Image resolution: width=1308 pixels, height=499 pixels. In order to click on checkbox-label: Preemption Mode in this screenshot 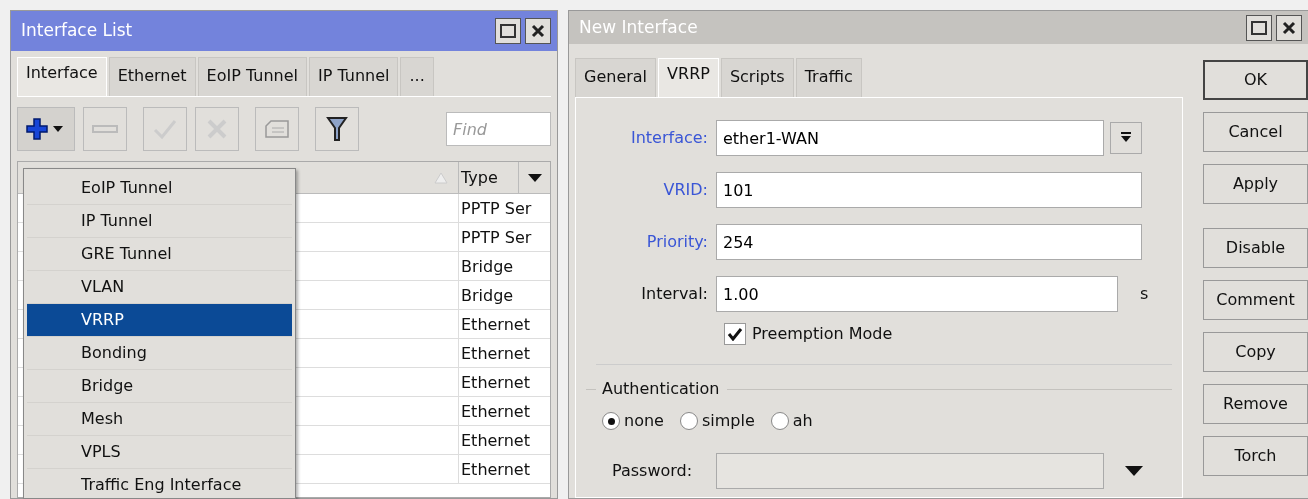, I will do `click(822, 334)`.